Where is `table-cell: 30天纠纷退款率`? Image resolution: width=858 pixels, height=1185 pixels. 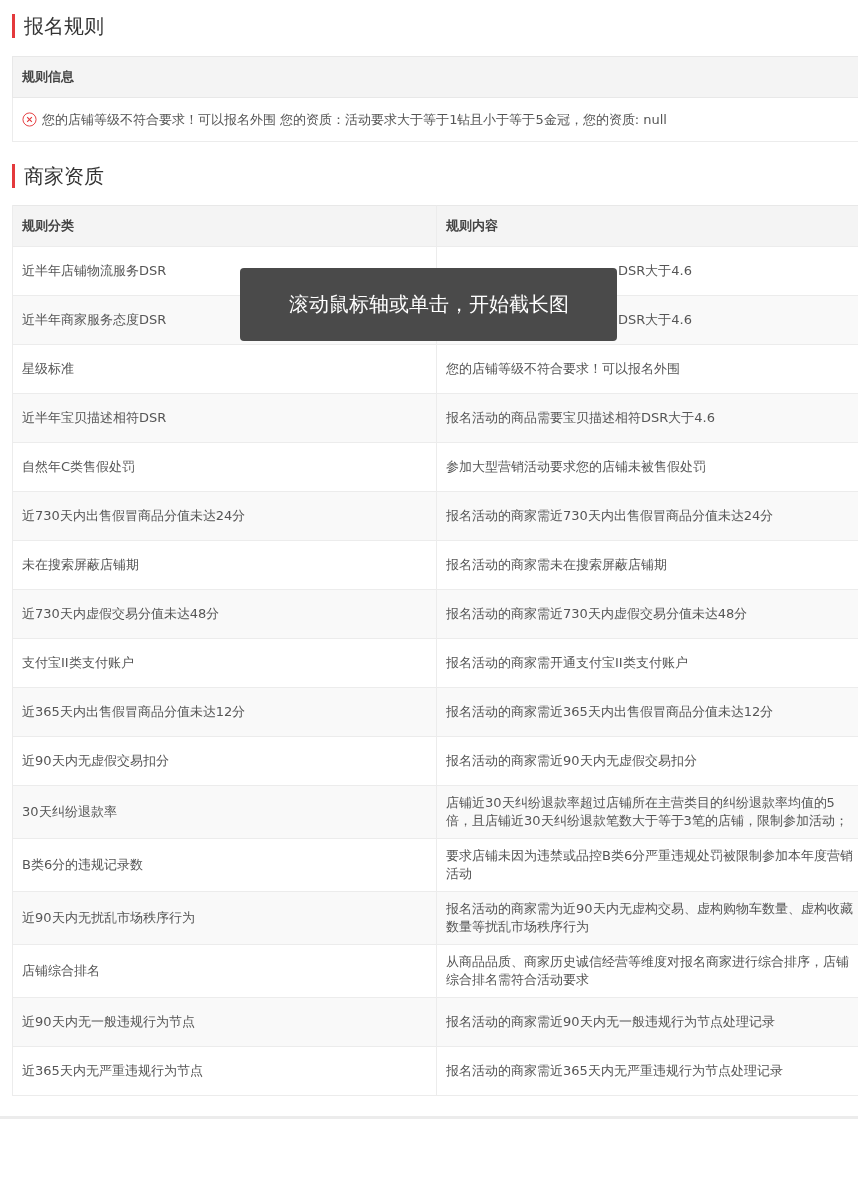 table-cell: 30天纠纷退款率 is located at coordinates (225, 812).